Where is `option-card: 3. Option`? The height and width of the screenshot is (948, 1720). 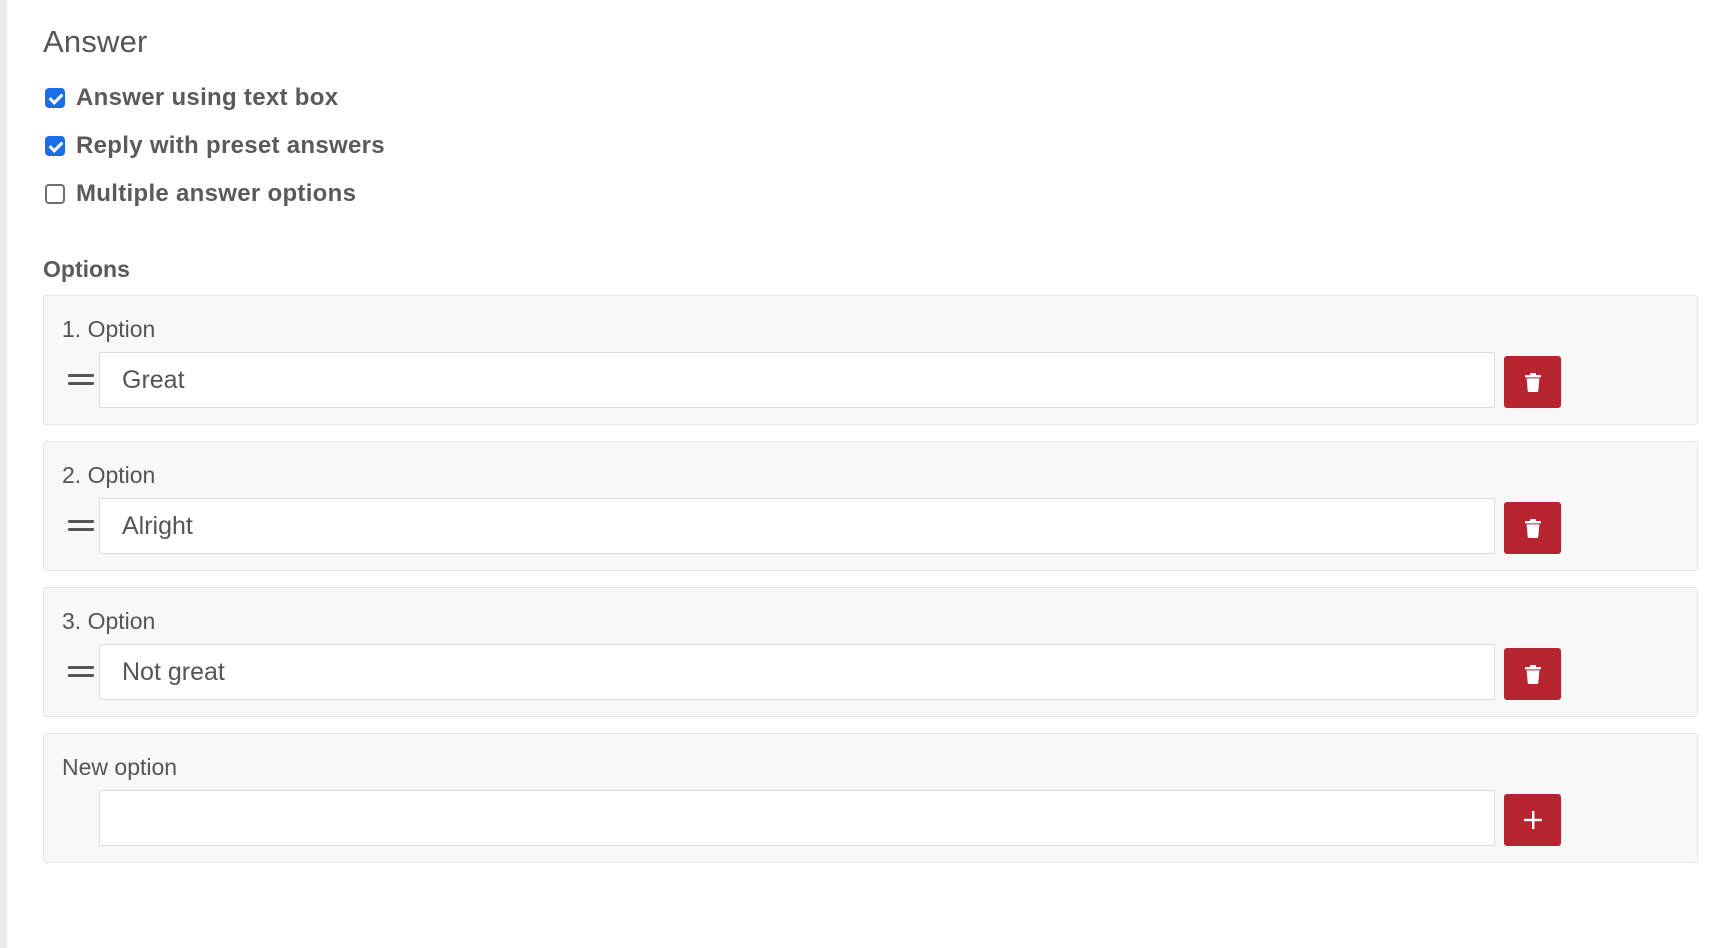 option-card: 3. Option is located at coordinates (870, 652).